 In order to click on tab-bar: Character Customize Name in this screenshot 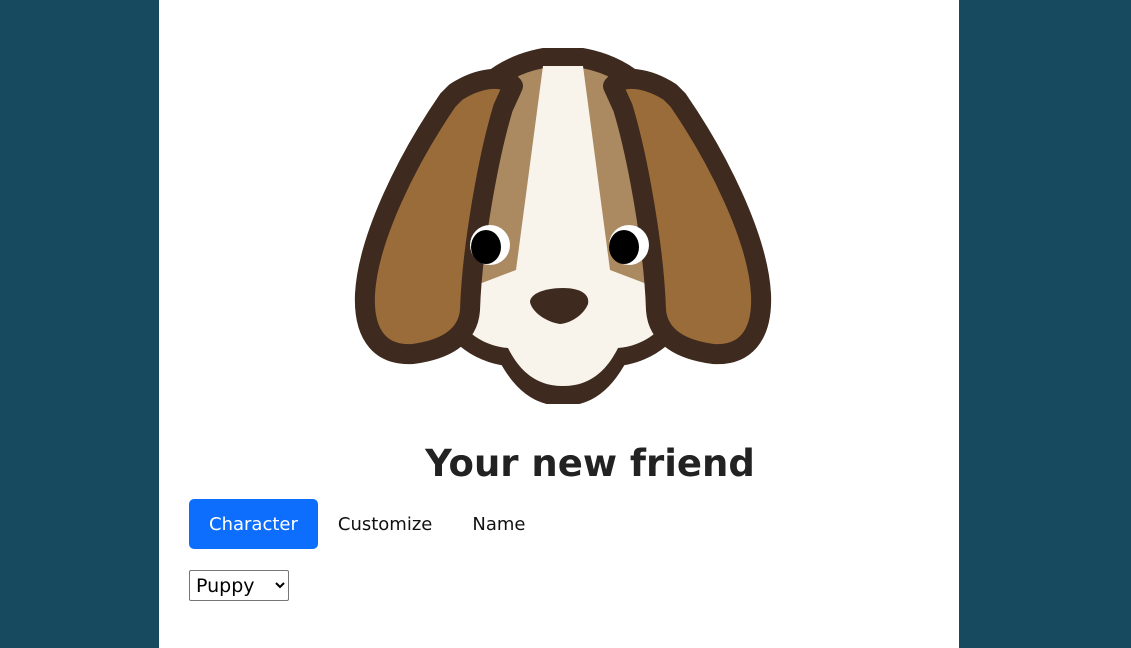, I will do `click(367, 524)`.